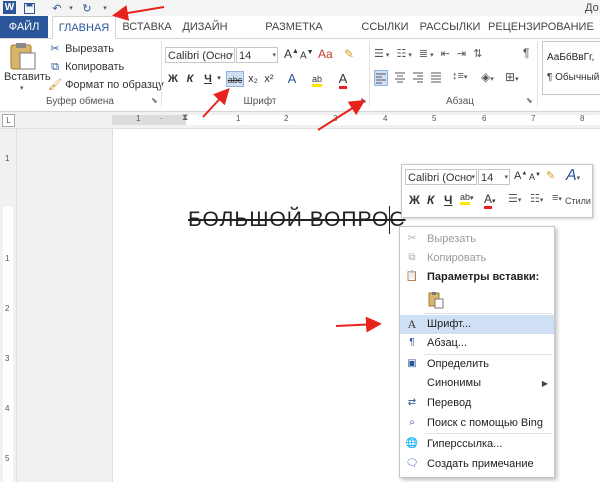 This screenshot has height=482, width=600. I want to click on arrow-to-font-launcher, so click(341, 115).